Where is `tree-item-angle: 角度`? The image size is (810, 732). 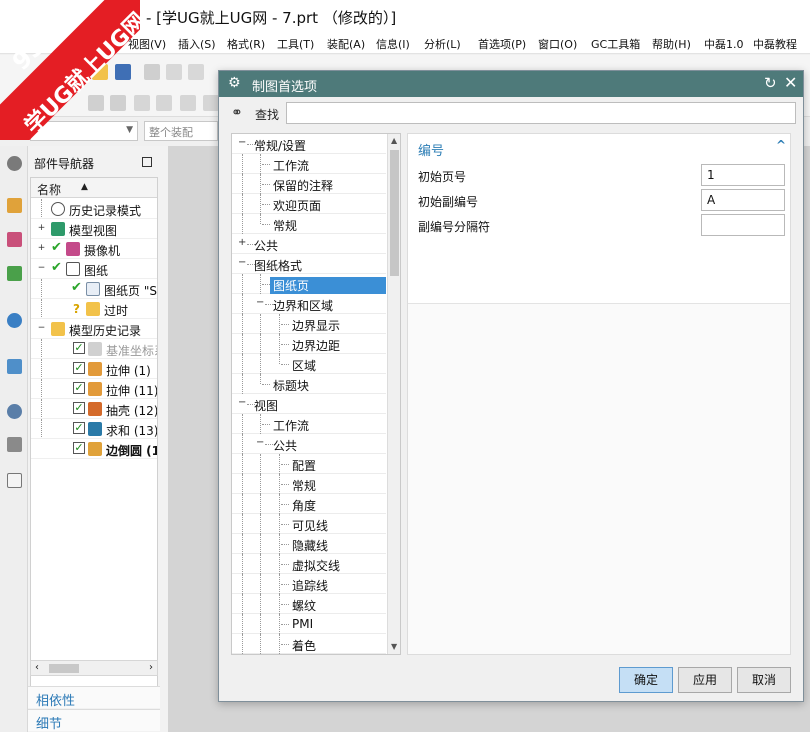 tree-item-angle: 角度 is located at coordinates (309, 504).